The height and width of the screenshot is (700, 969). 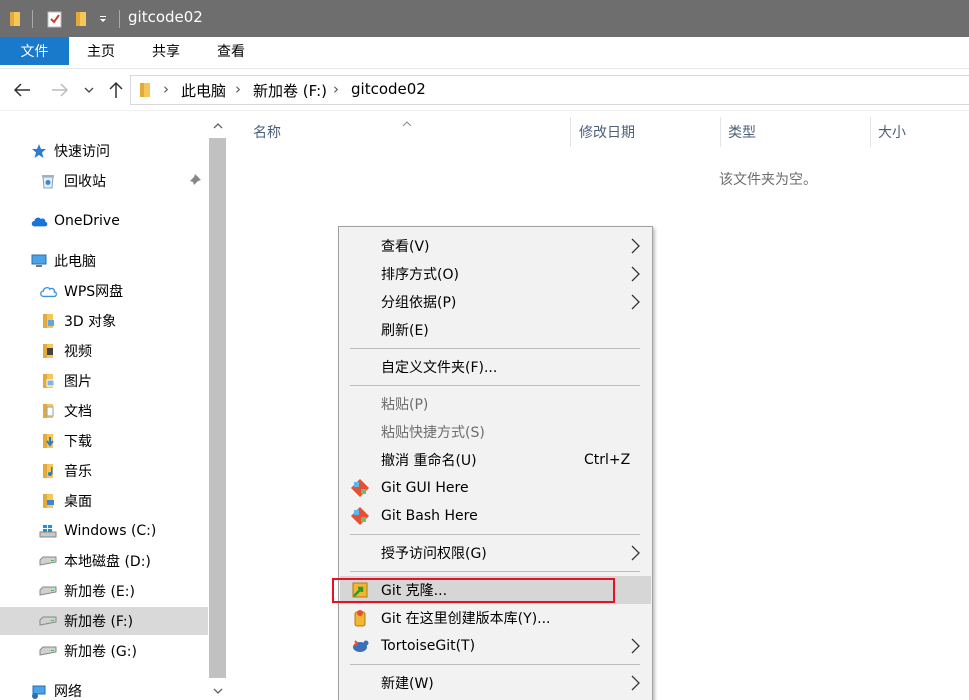 What do you see at coordinates (48, 351) in the screenshot?
I see `video-folder-icon` at bounding box center [48, 351].